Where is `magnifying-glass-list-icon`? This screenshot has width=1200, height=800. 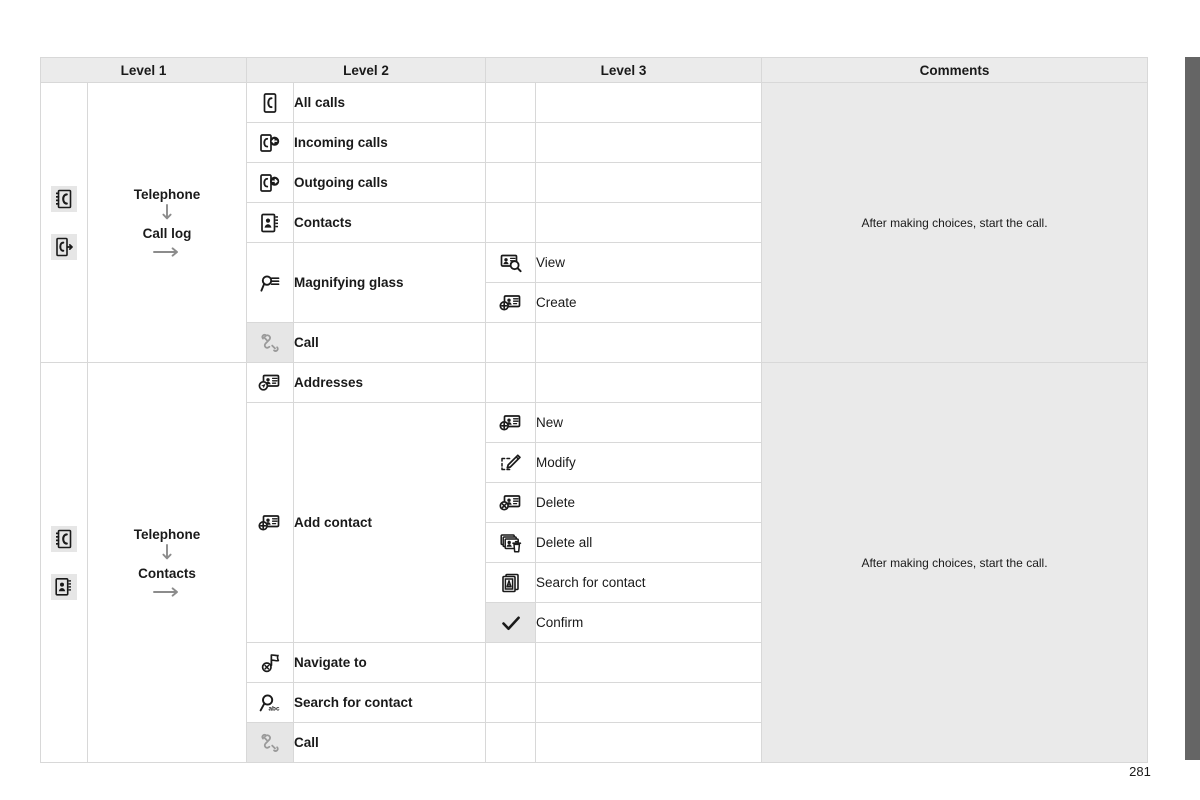
magnifying-glass-list-icon is located at coordinates (270, 283).